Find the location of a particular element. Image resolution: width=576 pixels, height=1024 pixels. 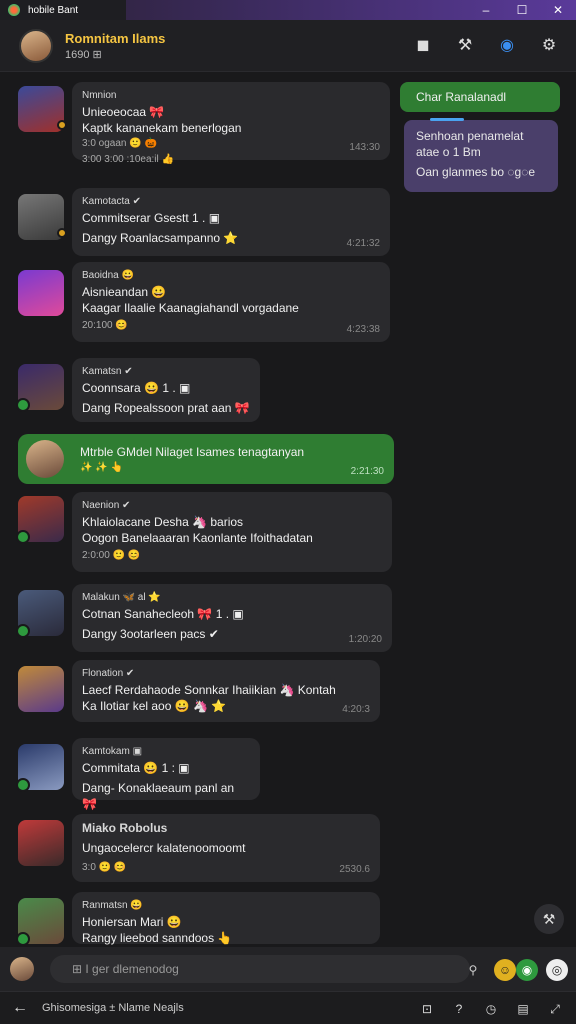

tools-icon: ⚒ is located at coordinates (465, 45).